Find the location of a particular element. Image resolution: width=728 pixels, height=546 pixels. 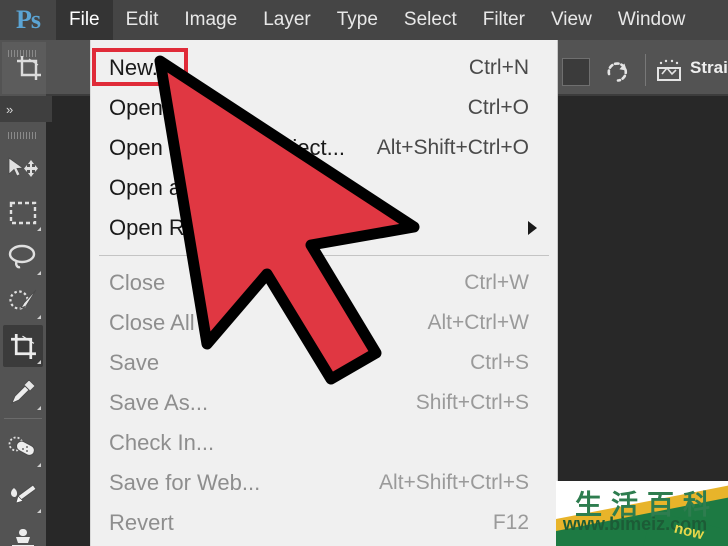

tool-lasso is located at coordinates (23, 257).